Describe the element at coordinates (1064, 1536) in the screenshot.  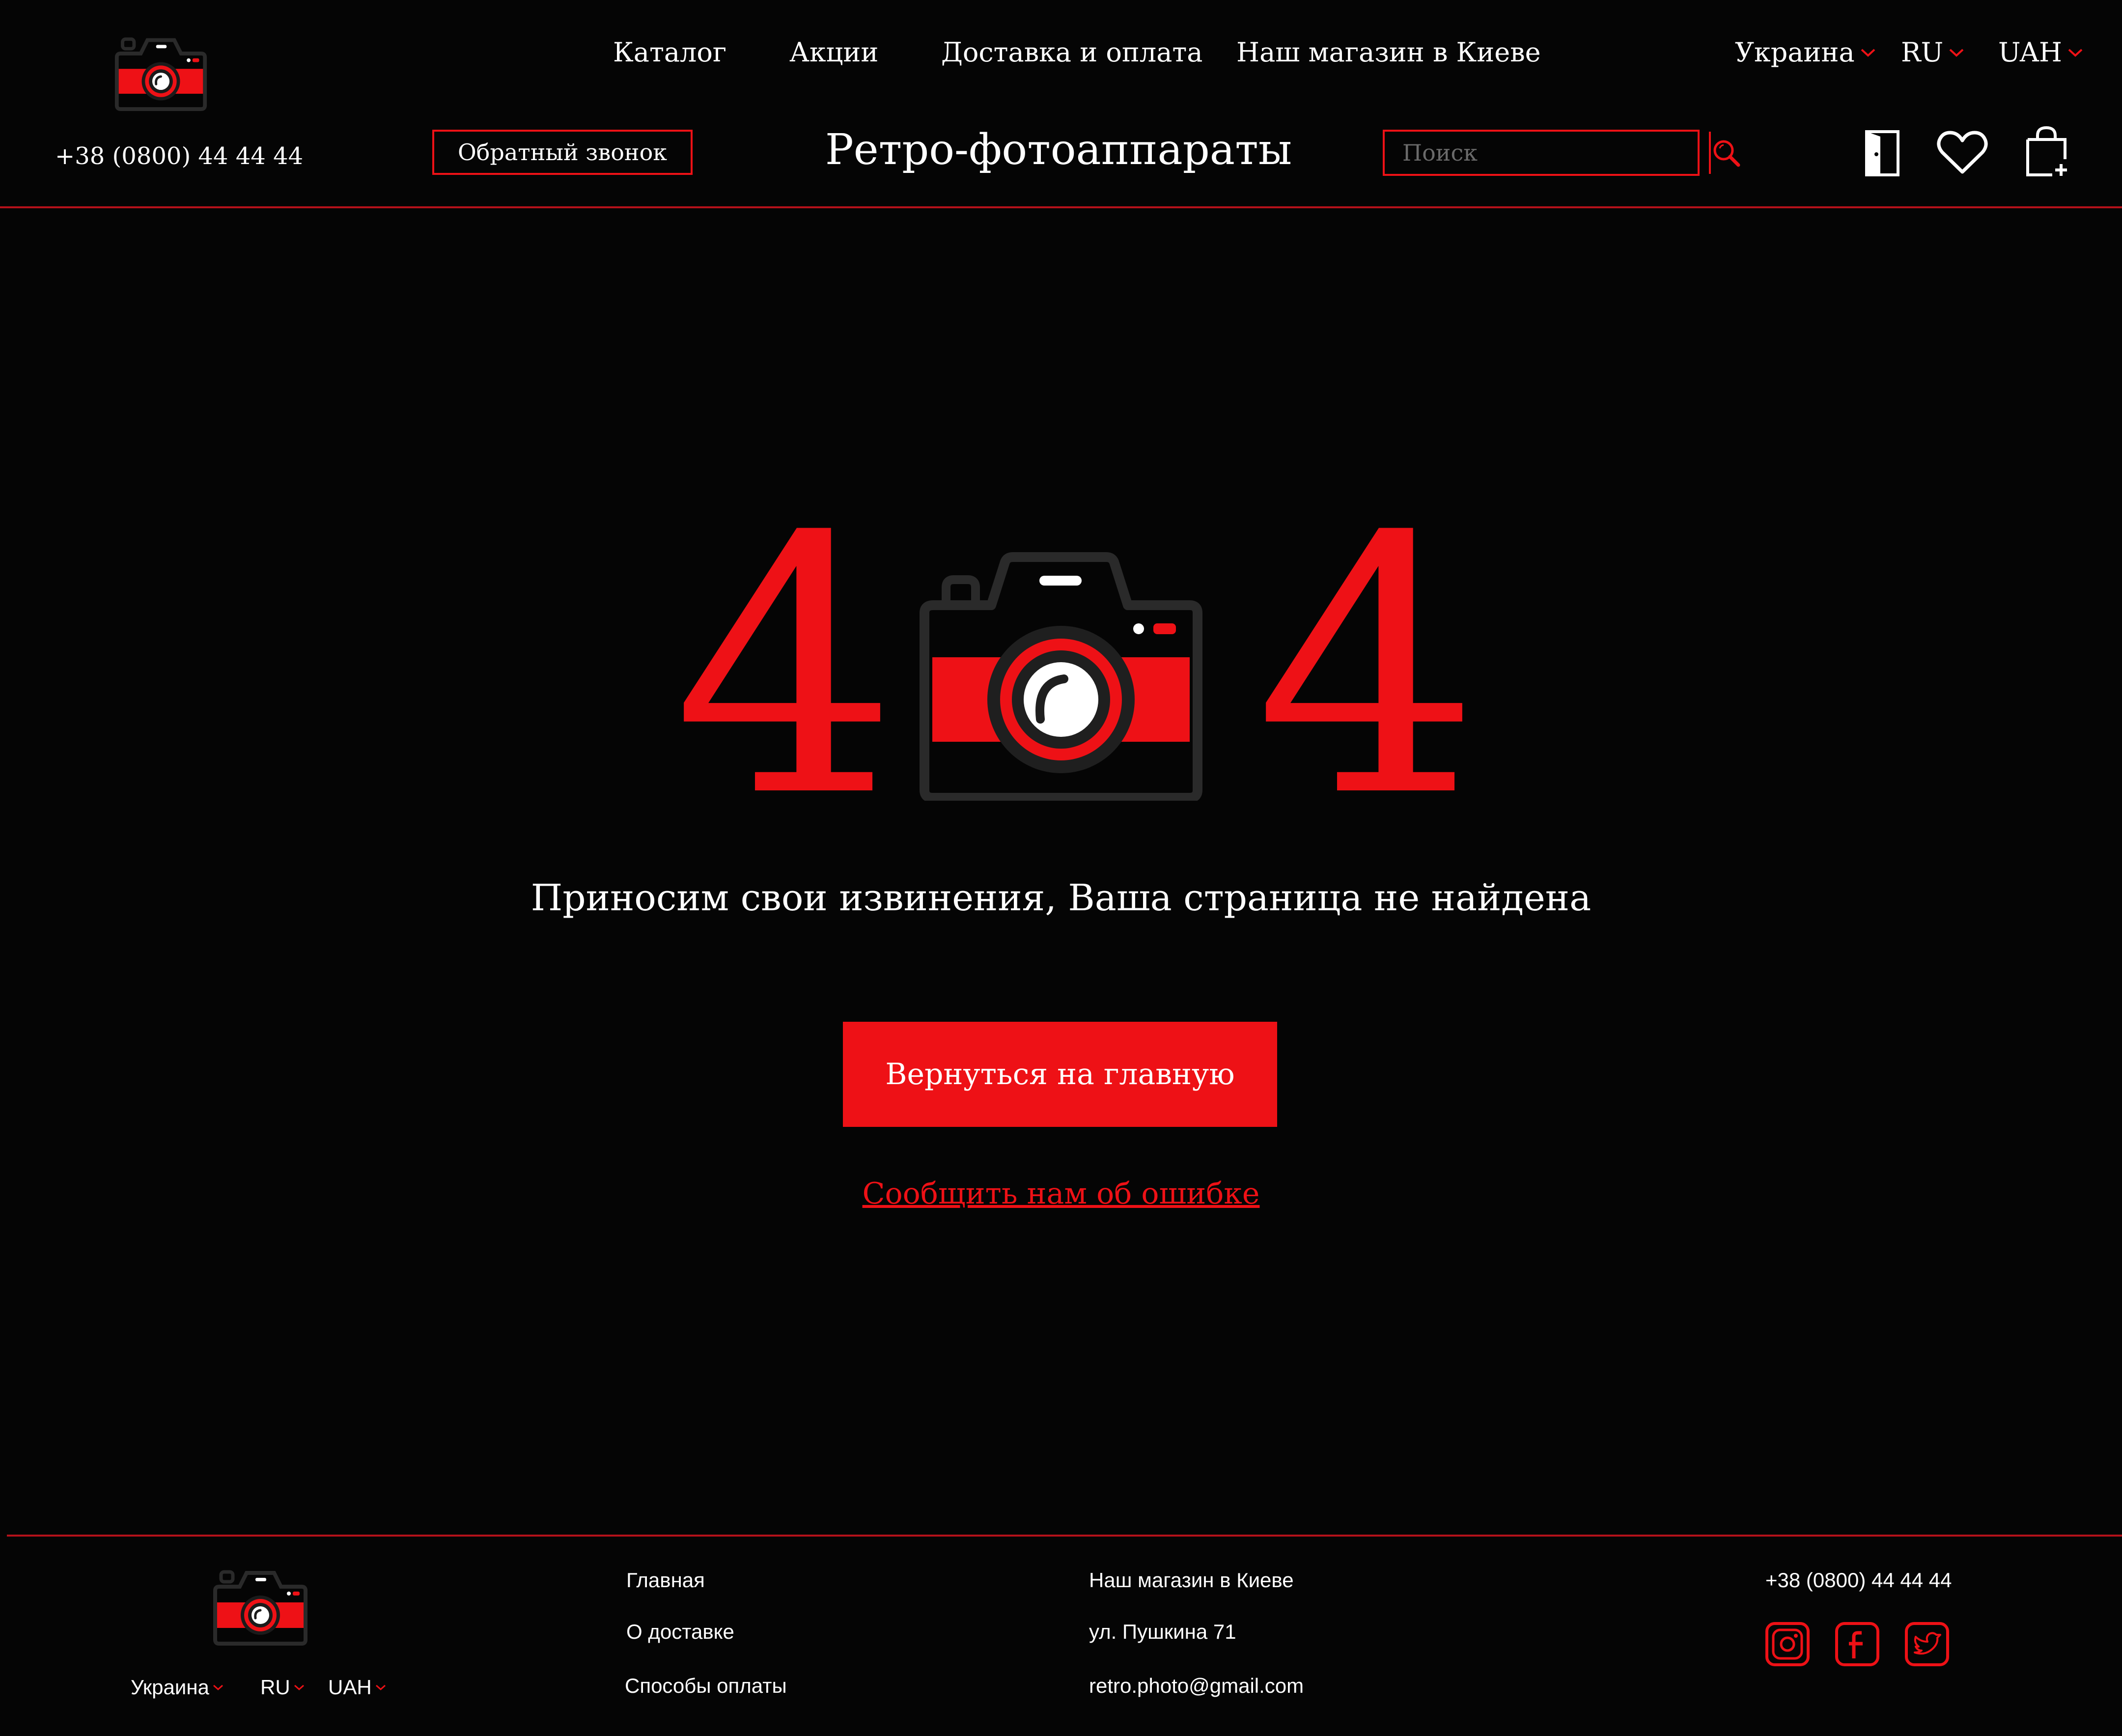
I see `footer-divider` at that location.